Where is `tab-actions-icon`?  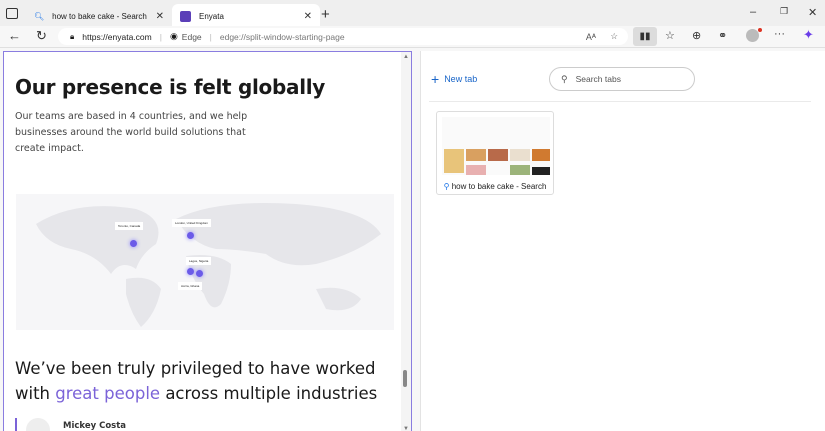
tab-actions-icon is located at coordinates (12, 13).